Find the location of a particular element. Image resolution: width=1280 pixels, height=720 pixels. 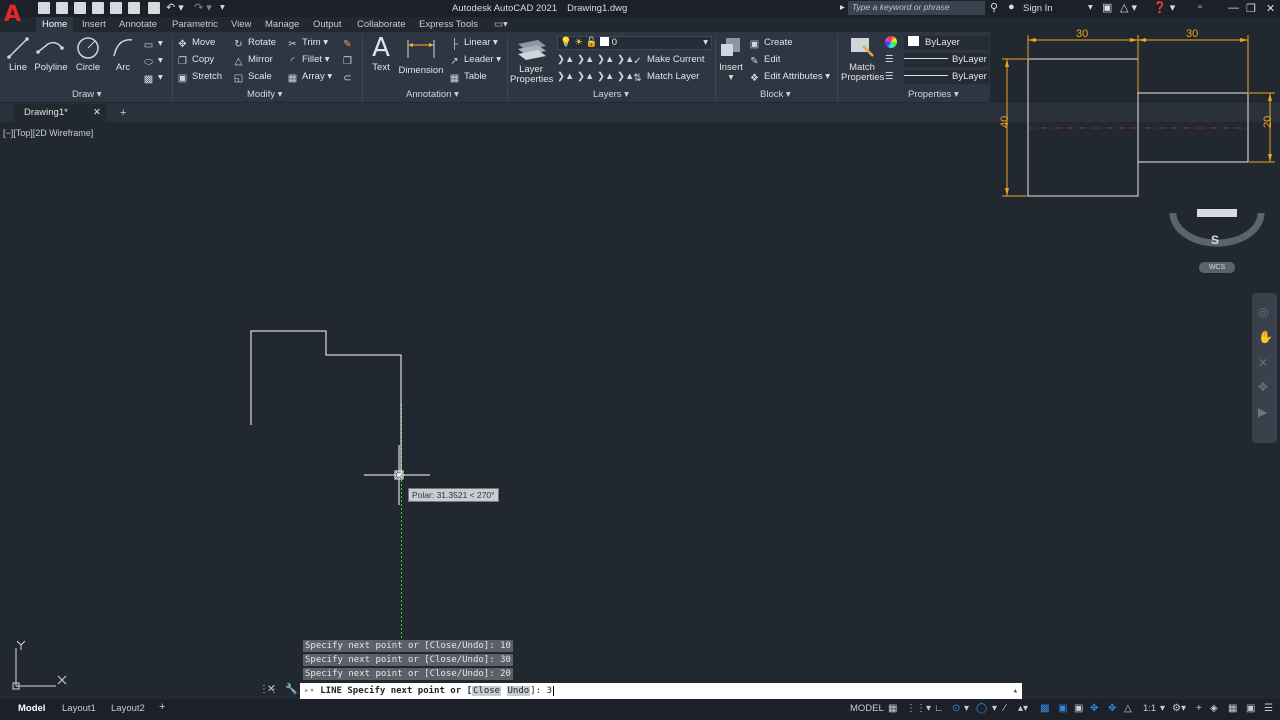

option-close: Close is located at coordinates (486, 691).